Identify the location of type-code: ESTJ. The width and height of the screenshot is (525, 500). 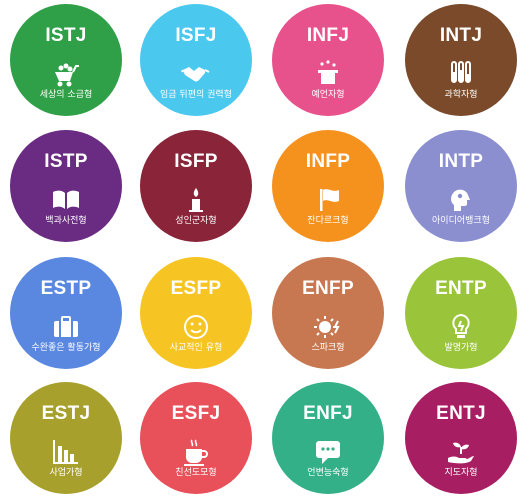
(66, 413).